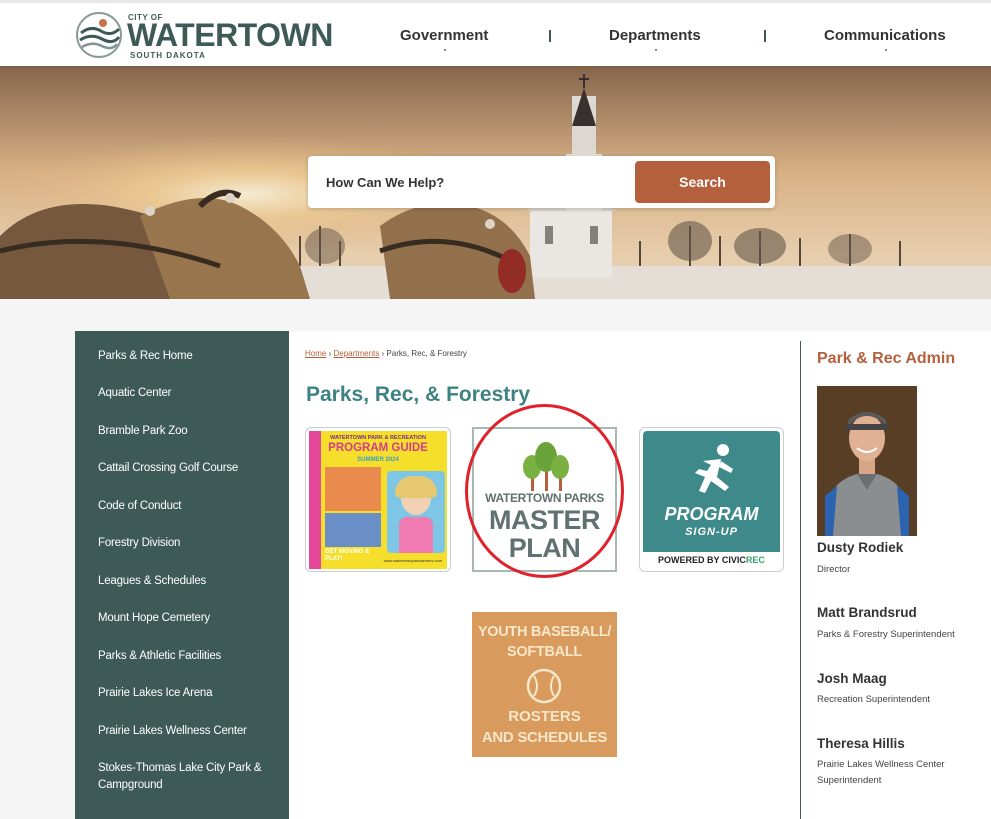 This screenshot has width=991, height=819. I want to click on sidebar-item-aquatic-center: Aquatic Center, so click(183, 393).